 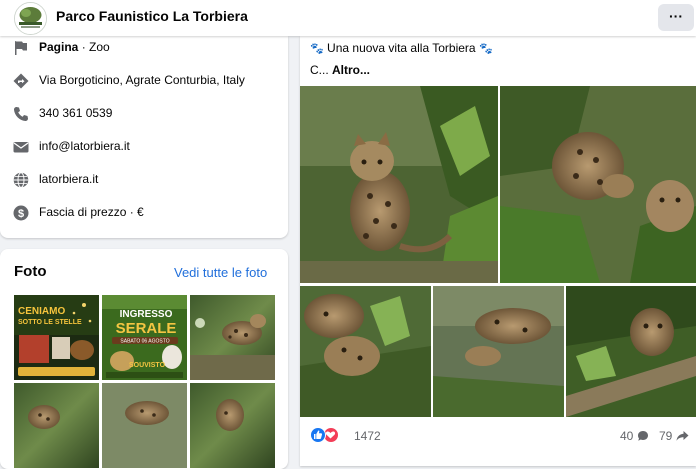 I want to click on poster-line2: SOTTO LE STELLE, so click(x=50, y=322).